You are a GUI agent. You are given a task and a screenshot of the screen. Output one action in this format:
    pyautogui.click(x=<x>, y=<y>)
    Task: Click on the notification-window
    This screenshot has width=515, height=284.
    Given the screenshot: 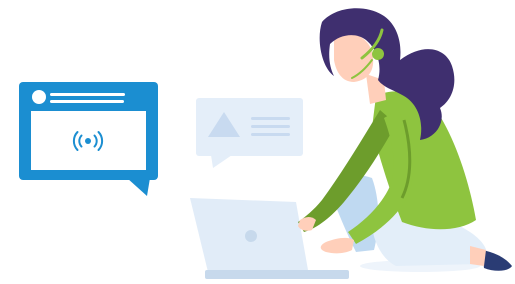 What is the action you would take?
    pyautogui.click(x=88, y=139)
    